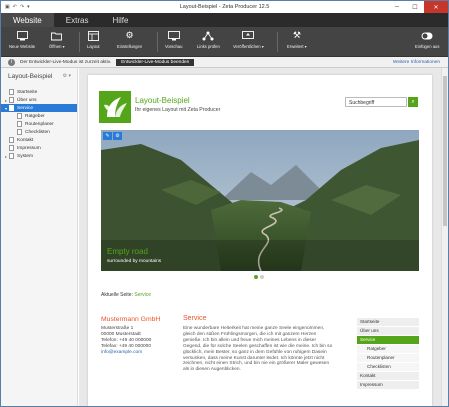 The height and width of the screenshot is (407, 449). I want to click on tree-item: ▸ Über uns, so click(39, 100).